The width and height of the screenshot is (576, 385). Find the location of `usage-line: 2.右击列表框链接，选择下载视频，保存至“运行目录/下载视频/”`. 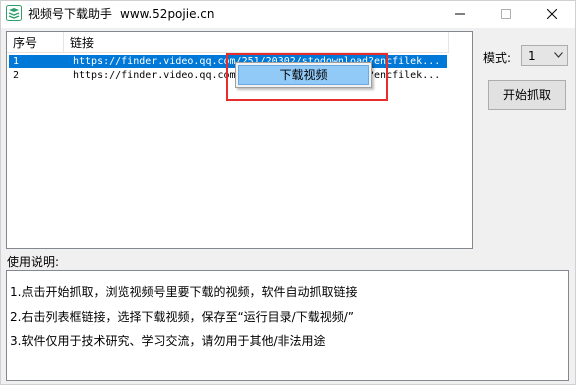

usage-line: 2.右击列表框链接，选择下载视频，保存至“运行目录/下载视频/” is located at coordinates (182, 317).